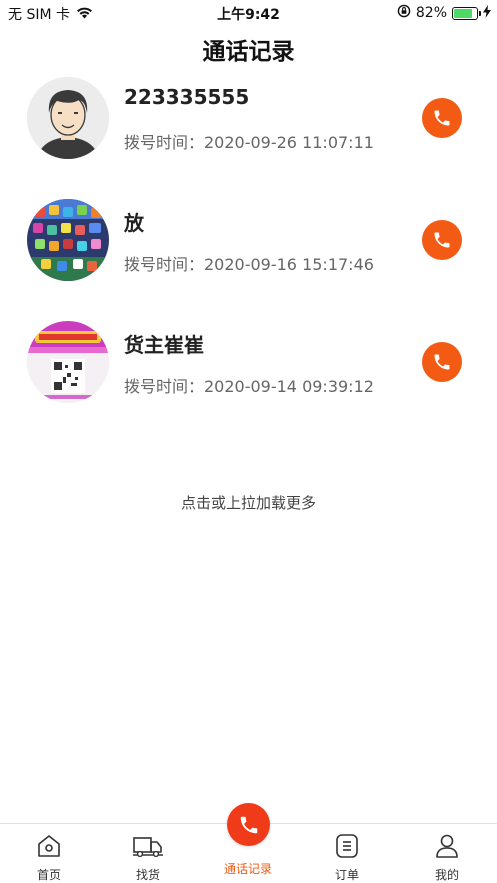  What do you see at coordinates (134, 223) in the screenshot?
I see `contact-name: 放` at bounding box center [134, 223].